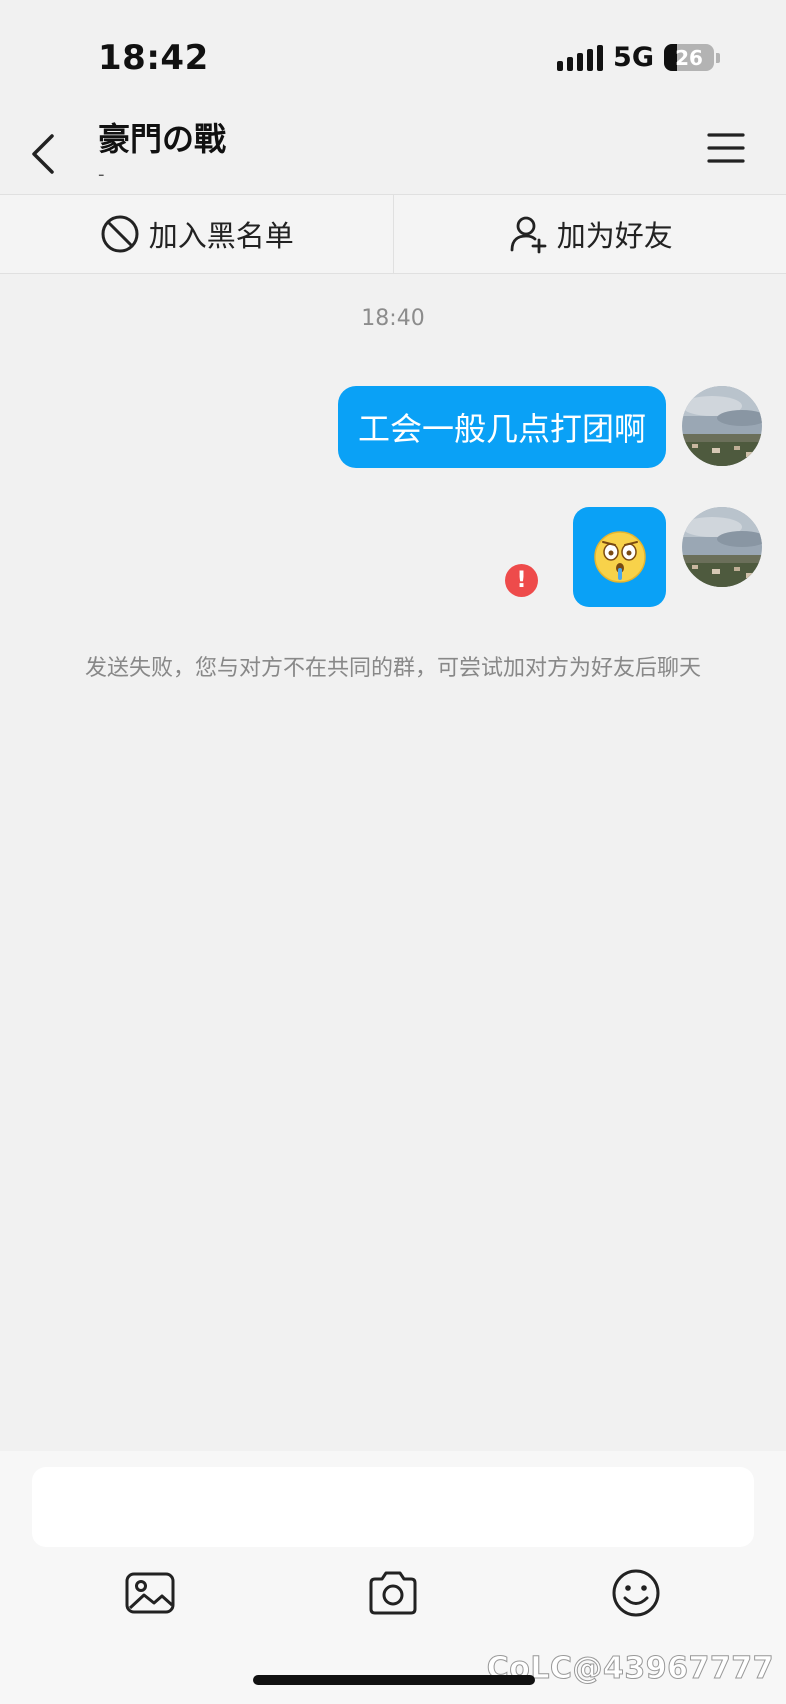 The width and height of the screenshot is (786, 1704). I want to click on message-input, so click(393, 1507).